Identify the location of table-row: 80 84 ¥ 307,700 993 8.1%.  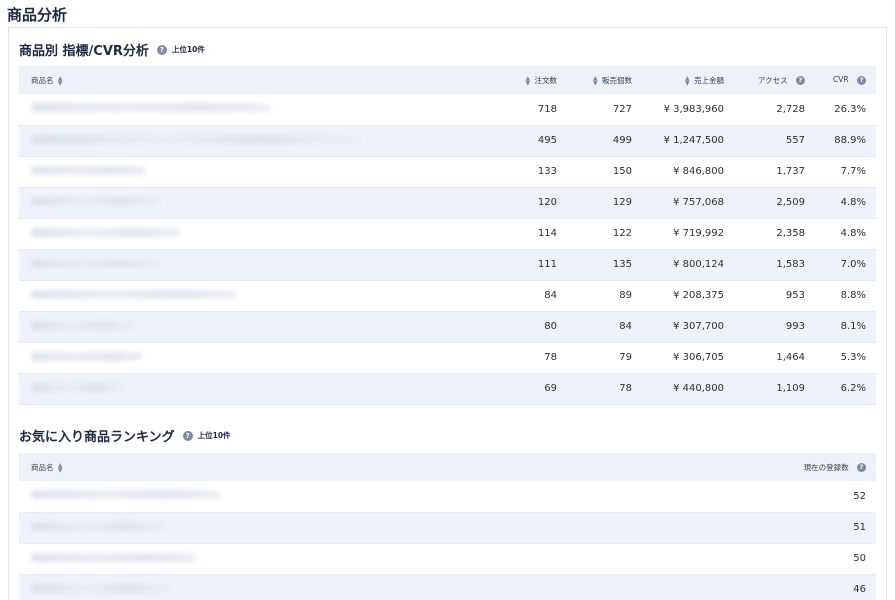
(447, 326).